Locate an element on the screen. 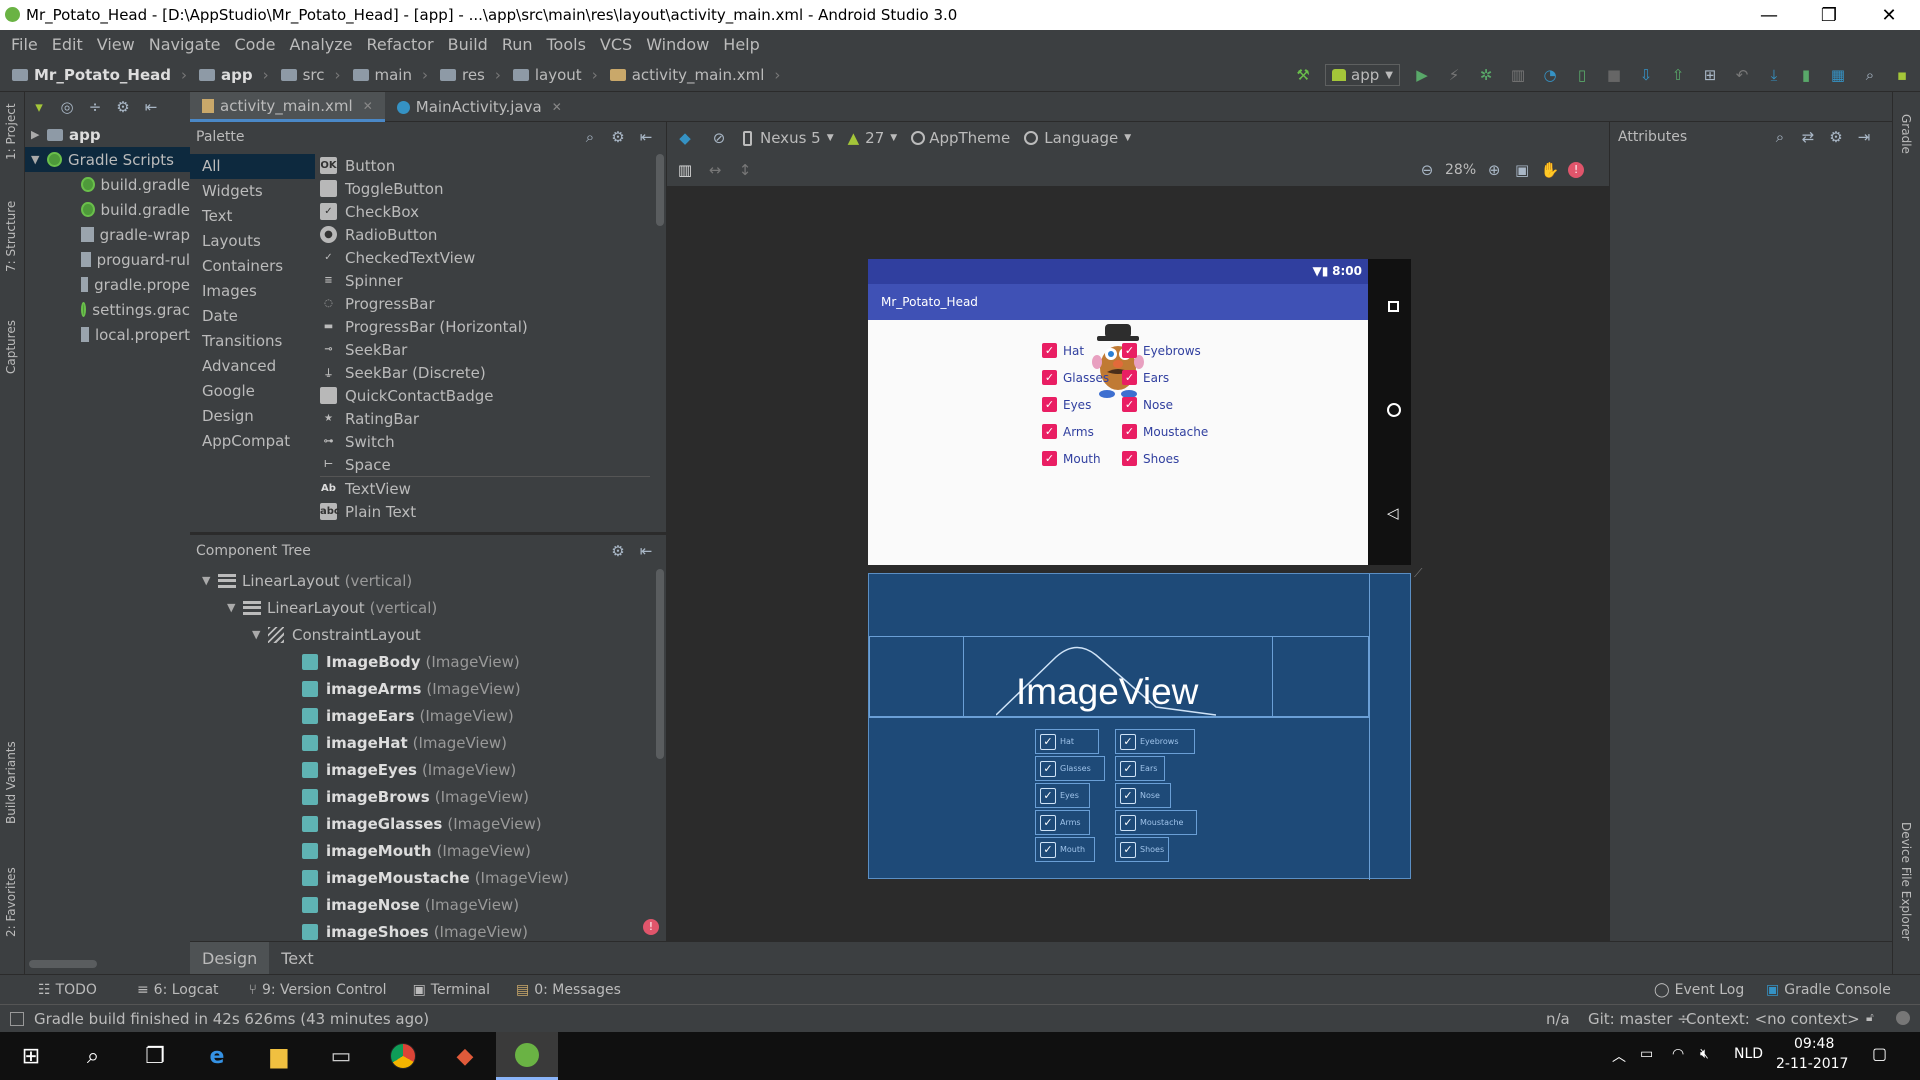  collapse-icon: ÷ is located at coordinates (95, 107).